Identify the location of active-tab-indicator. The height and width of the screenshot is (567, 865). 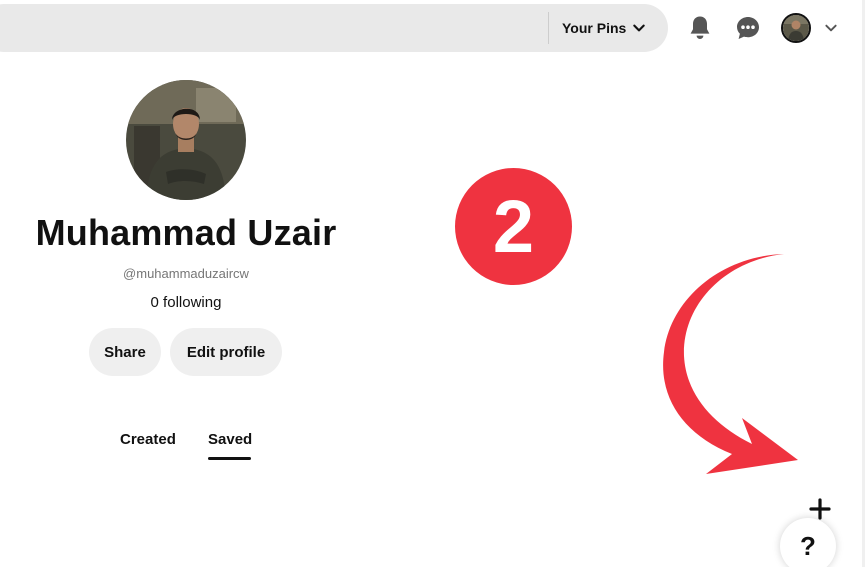
(229, 458).